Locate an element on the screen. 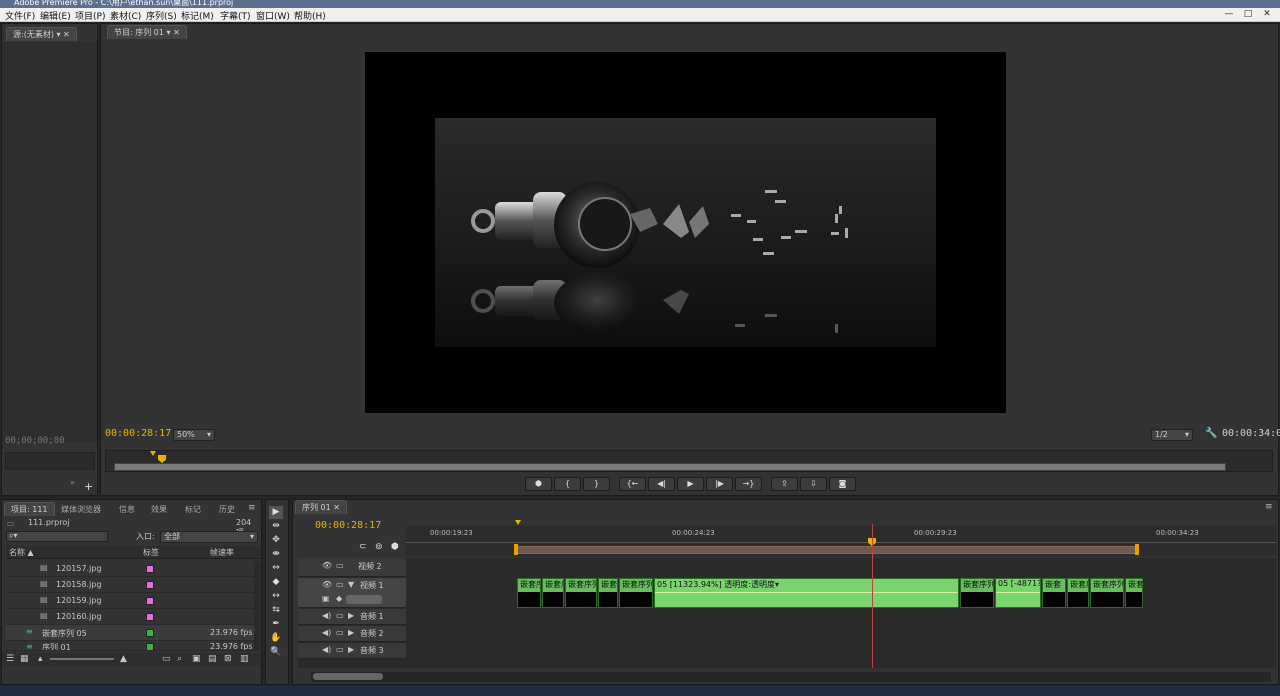 This screenshot has height=696, width=1280. timeline-scrollbar is located at coordinates (791, 677).